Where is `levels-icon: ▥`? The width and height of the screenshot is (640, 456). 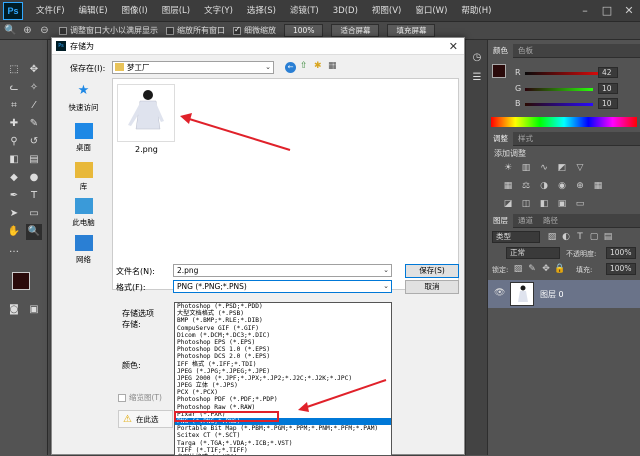
levels-icon: ▥ is located at coordinates (526, 168).